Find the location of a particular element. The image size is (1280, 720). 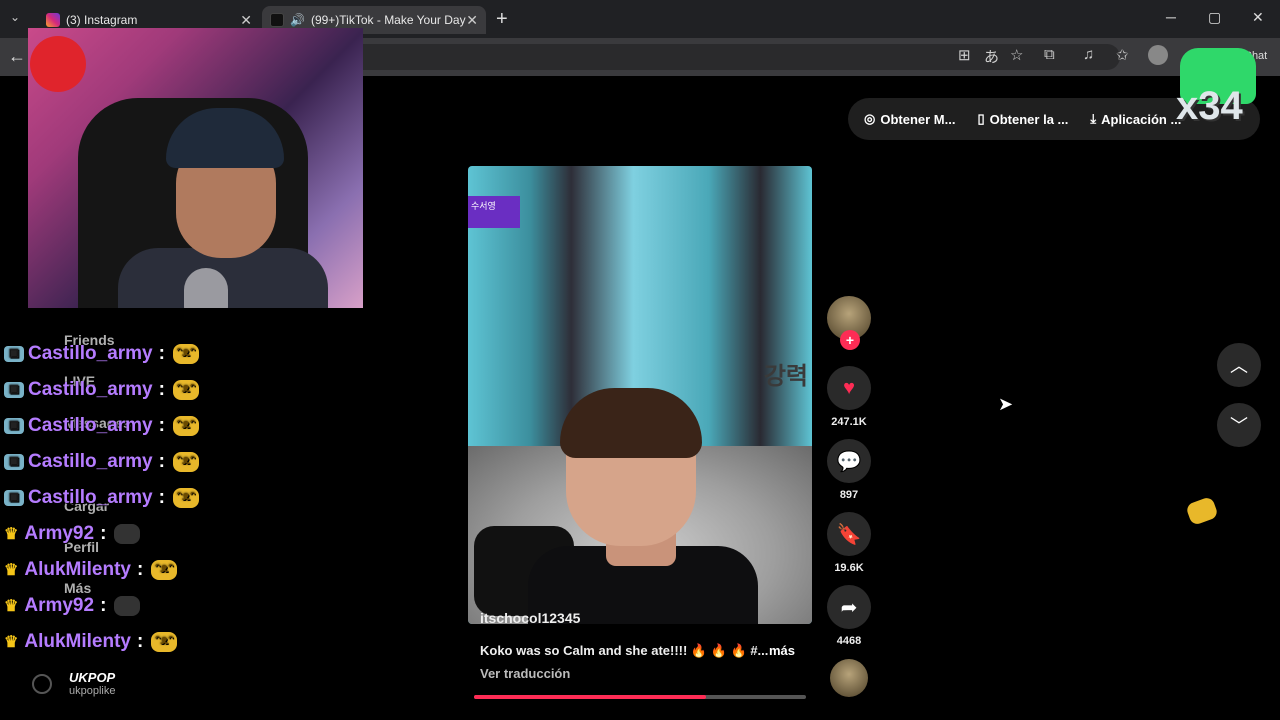

video-author: itschocol12345 is located at coordinates (530, 618).